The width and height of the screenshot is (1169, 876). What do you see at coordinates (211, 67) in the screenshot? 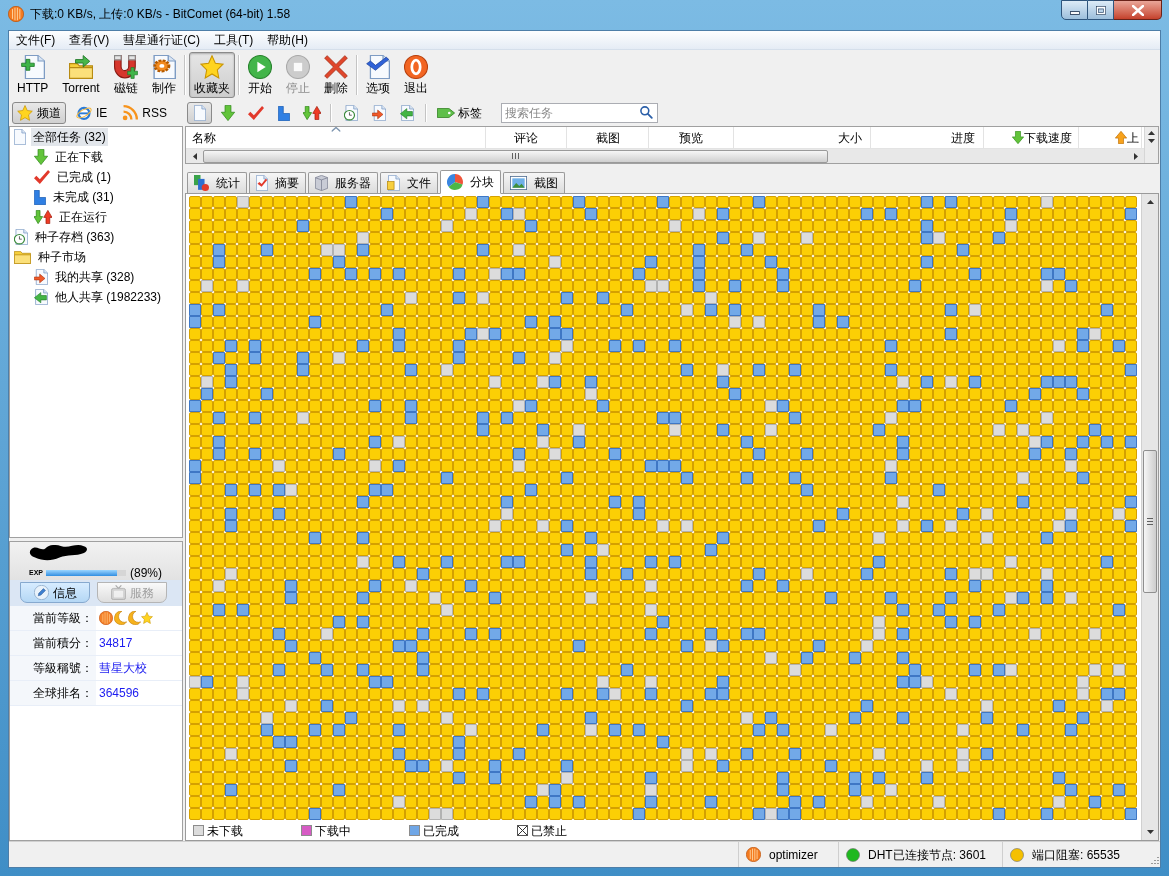
I see `star-icon` at bounding box center [211, 67].